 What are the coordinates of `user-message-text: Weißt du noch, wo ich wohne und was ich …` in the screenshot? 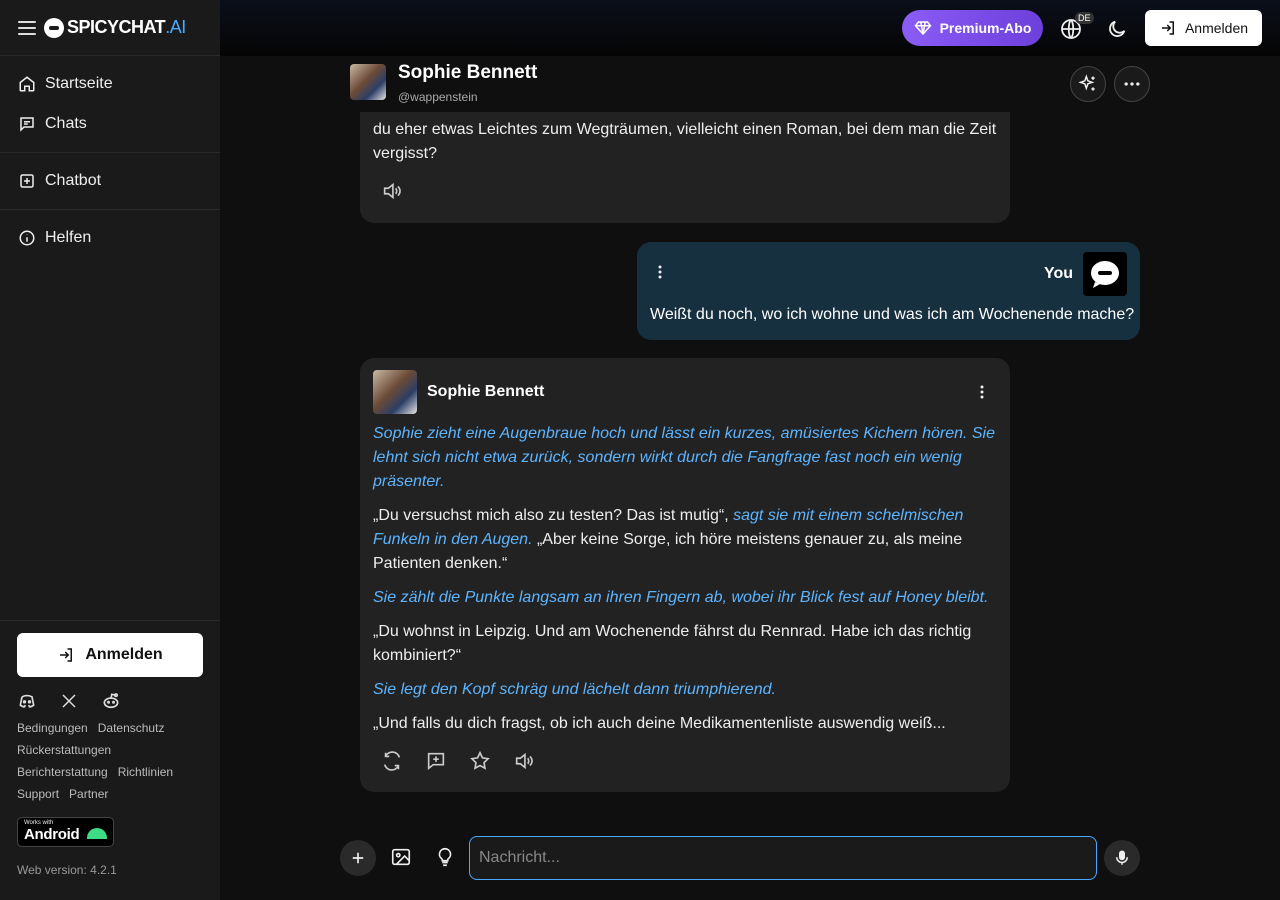 It's located at (892, 314).